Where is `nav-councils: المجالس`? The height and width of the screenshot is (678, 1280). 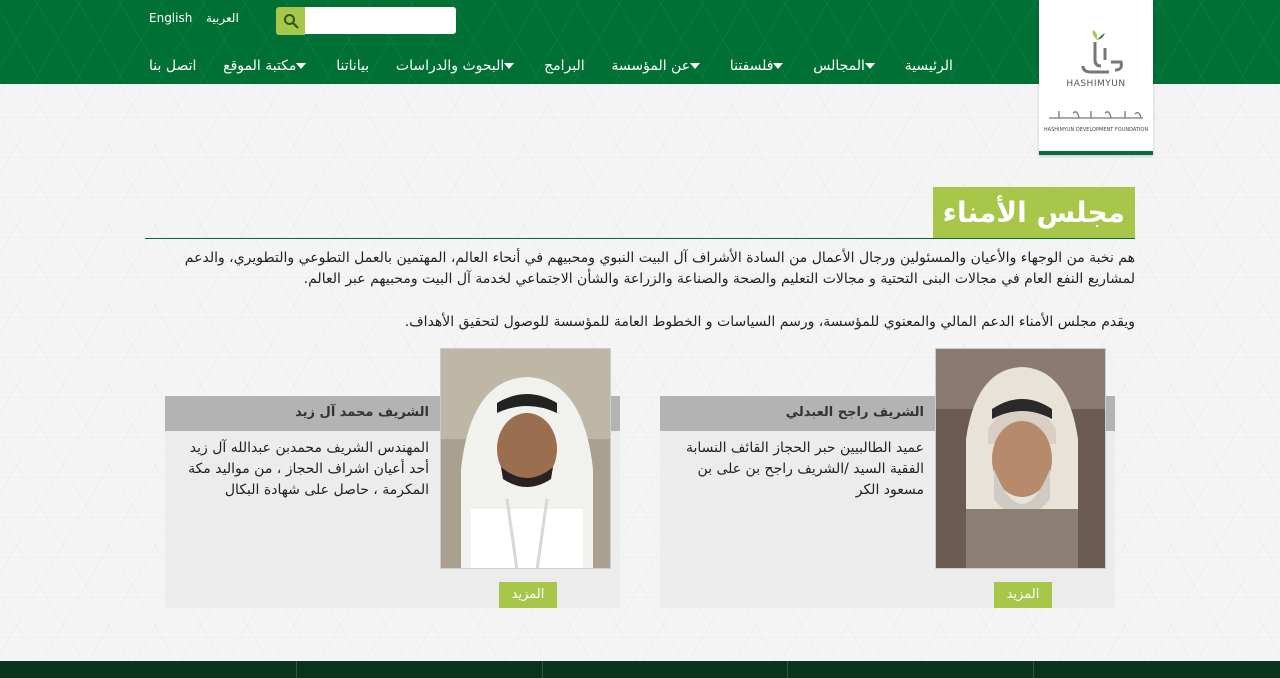 nav-councils: المجالس is located at coordinates (845, 66).